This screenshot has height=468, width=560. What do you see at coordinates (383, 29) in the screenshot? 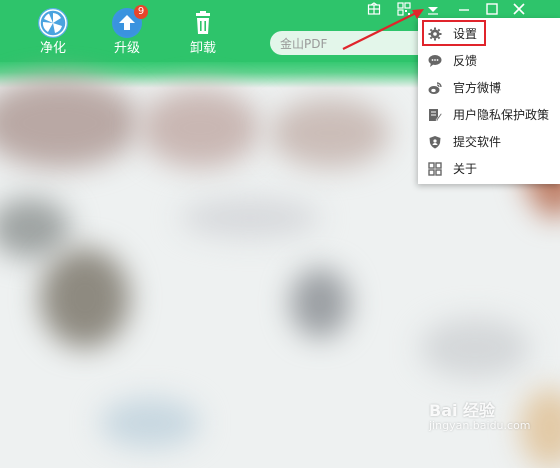
I see `annotation-arrow` at bounding box center [383, 29].